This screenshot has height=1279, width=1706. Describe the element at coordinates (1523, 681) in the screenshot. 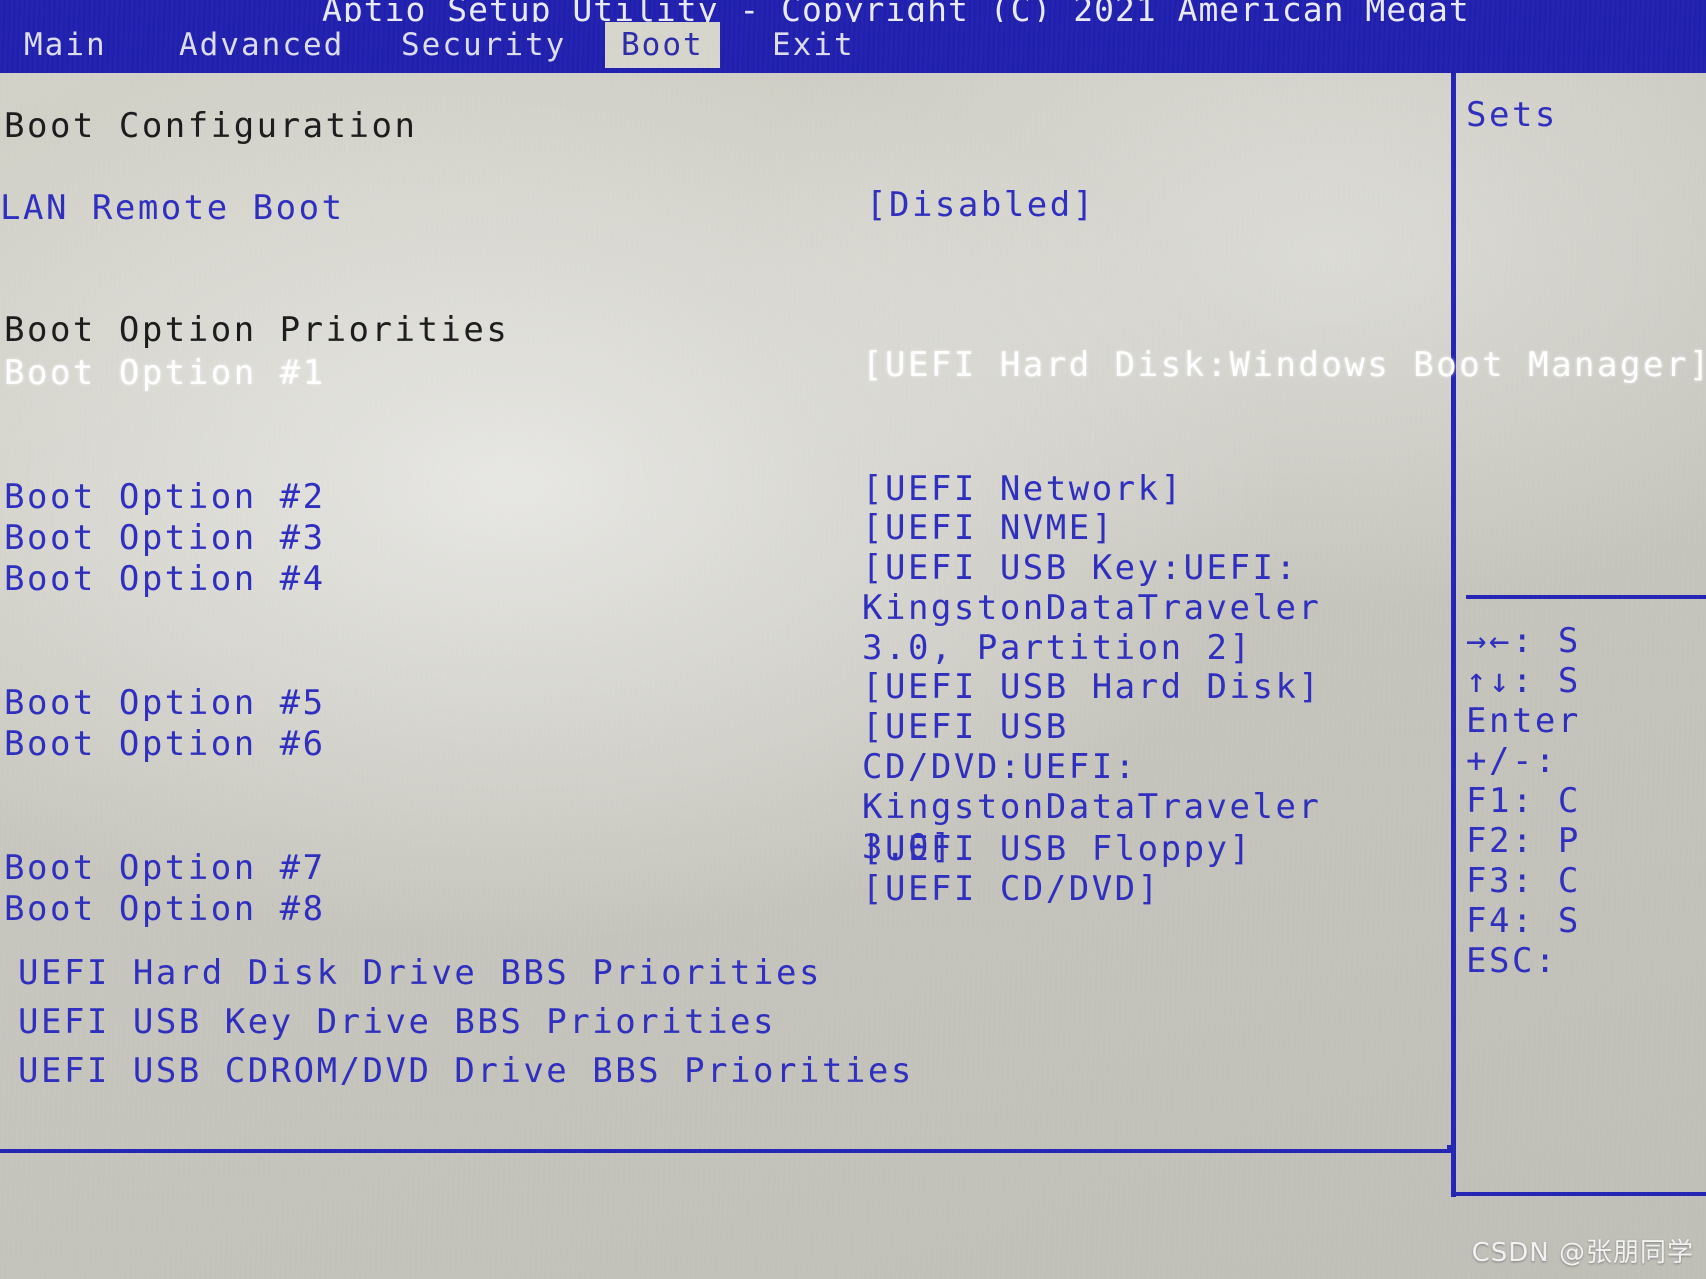

I see `key-legend-select-item: ↑↓: S` at that location.